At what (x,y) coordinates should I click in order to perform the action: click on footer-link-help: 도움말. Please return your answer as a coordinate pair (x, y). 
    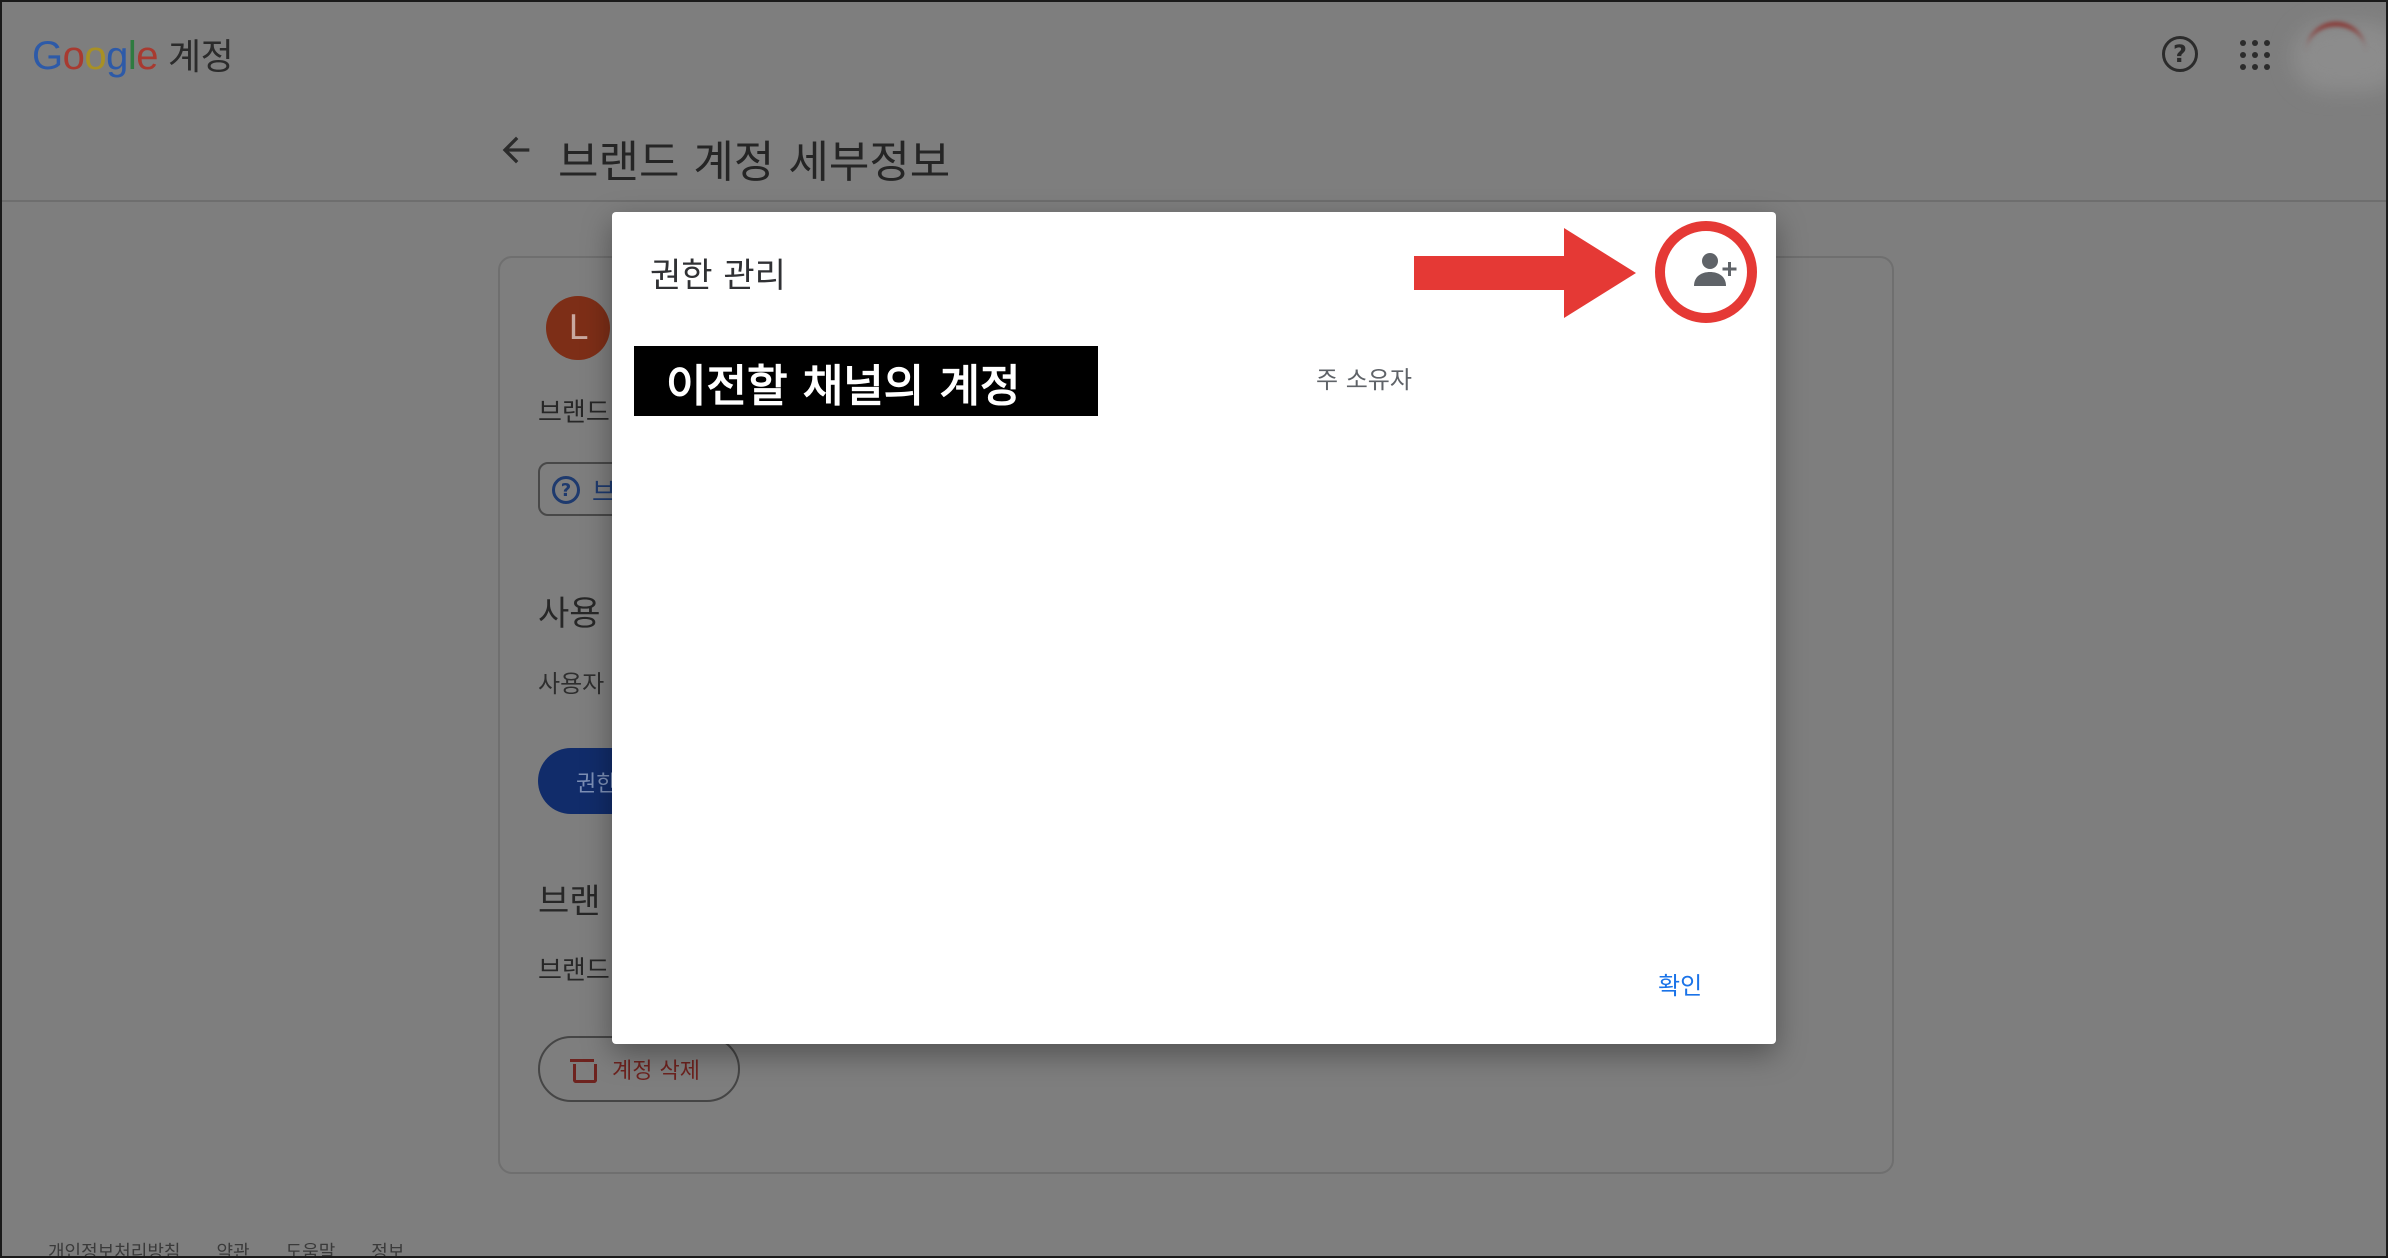
    Looking at the image, I should click on (311, 1249).